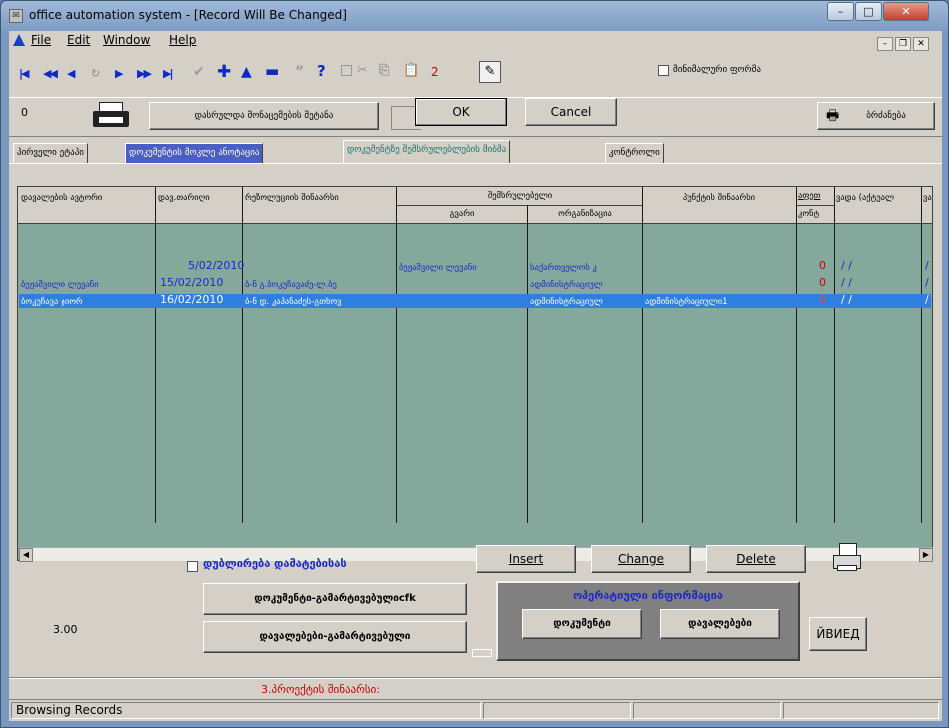 The image size is (949, 728). I want to click on cell-author: ბეჟაშვილი ლევანი, so click(87, 285).